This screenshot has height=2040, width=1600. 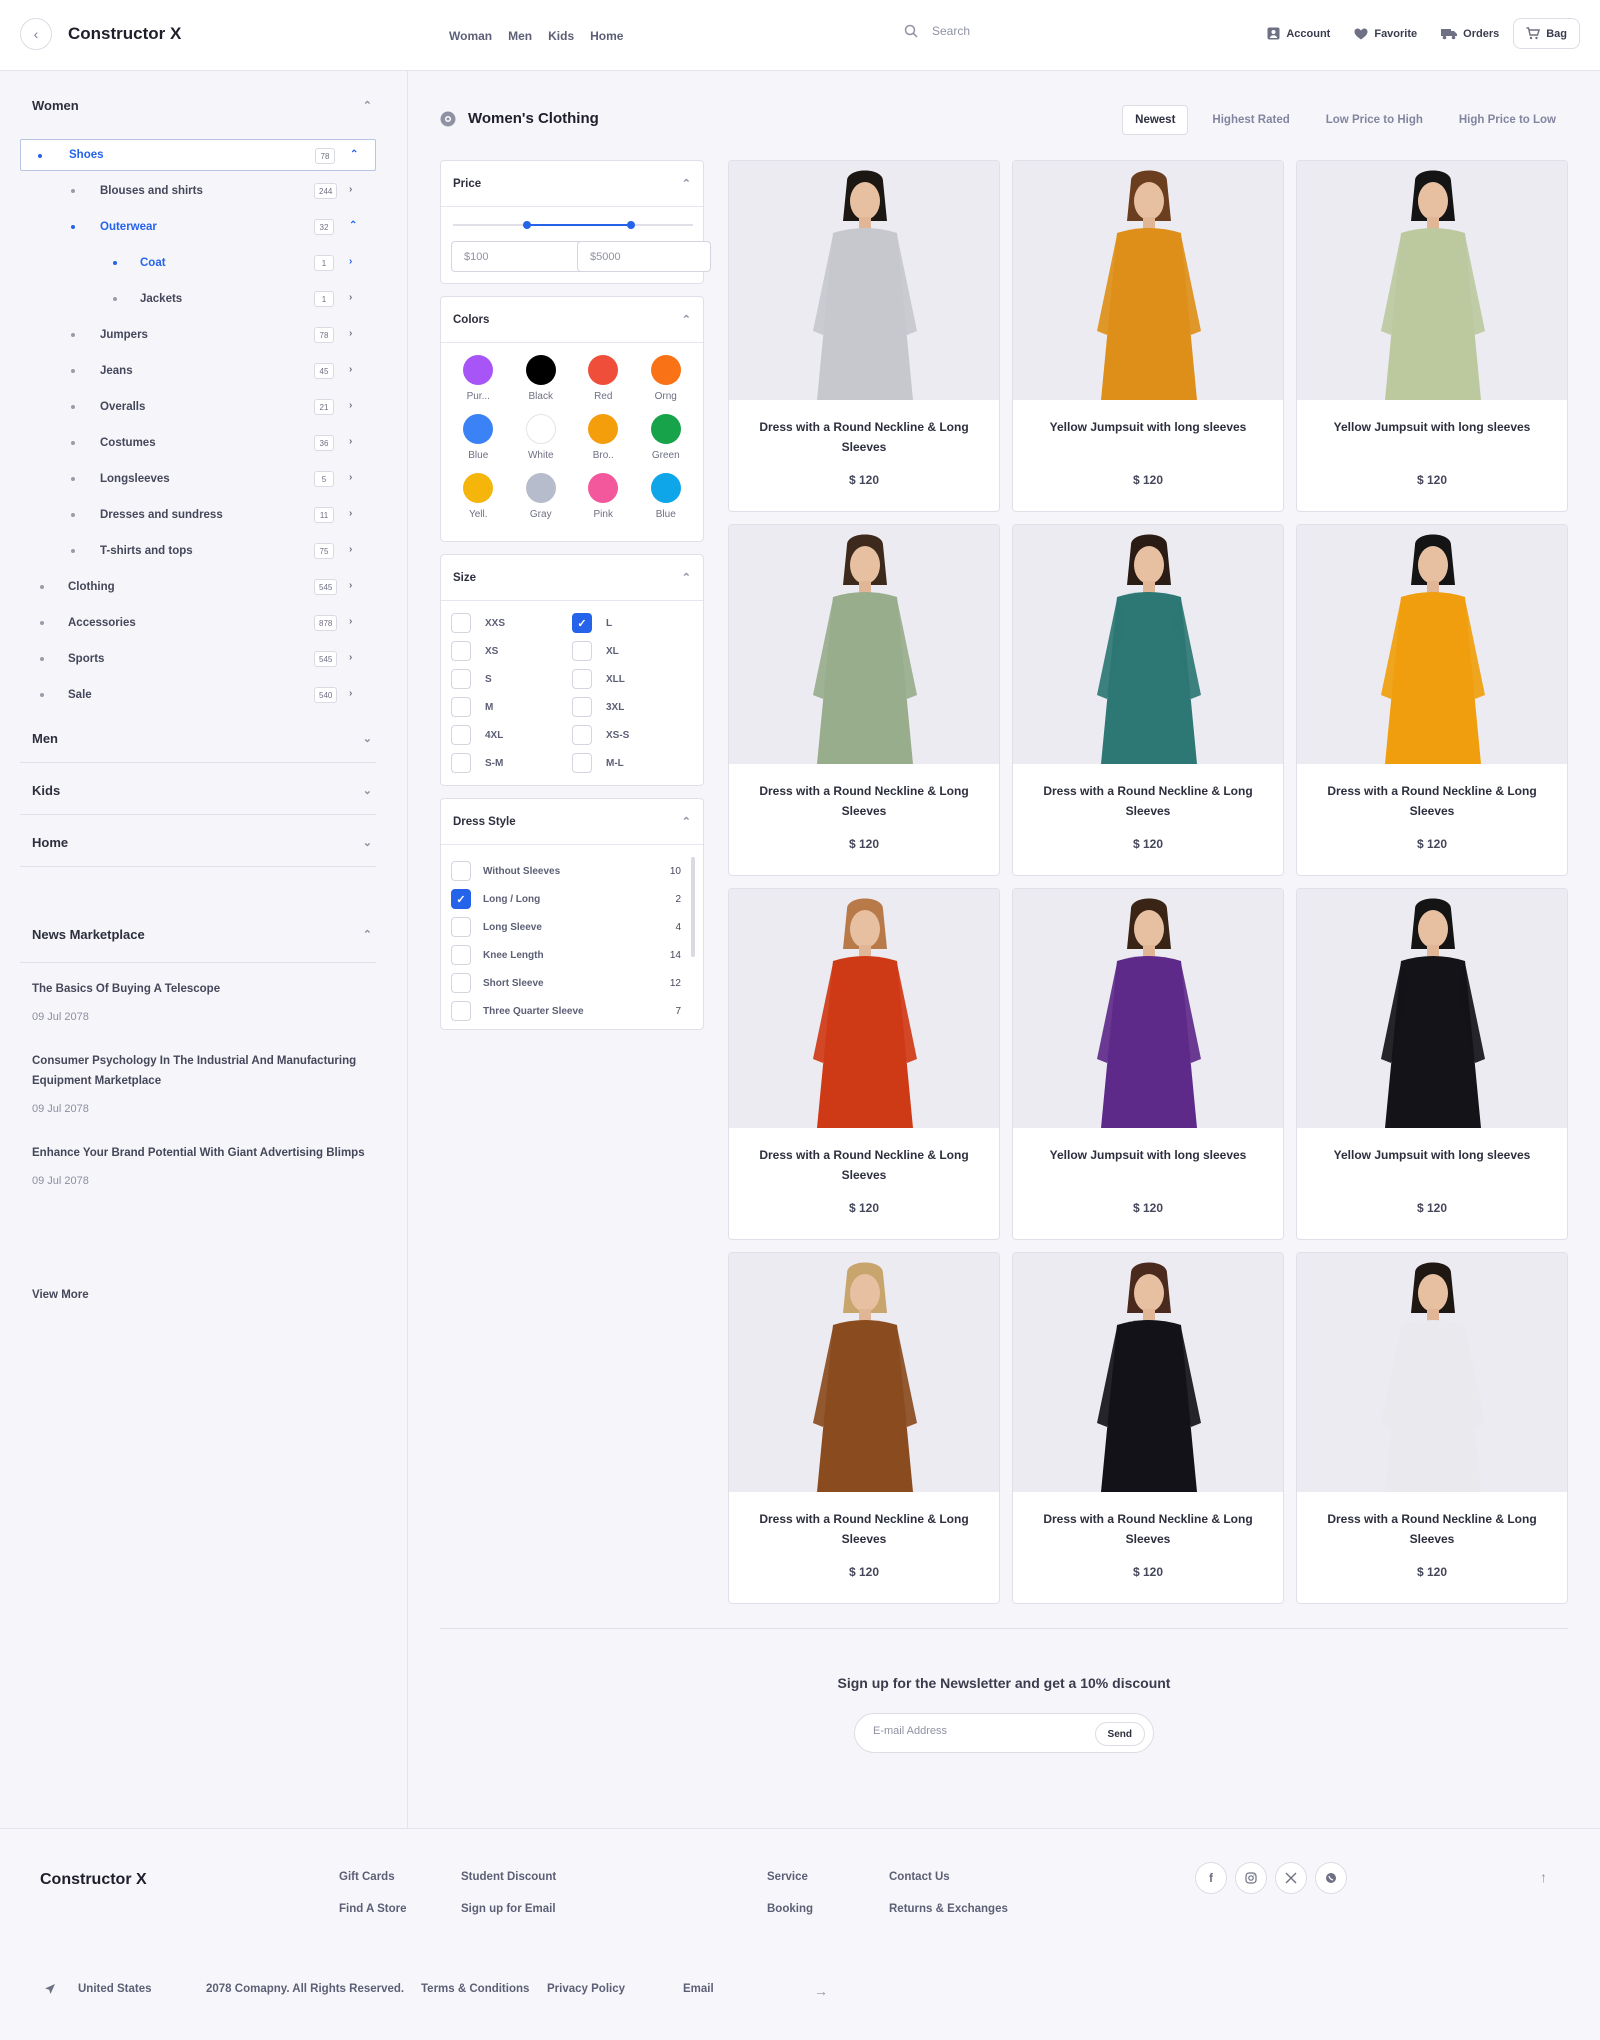 What do you see at coordinates (572, 578) in the screenshot?
I see `size-filter-header: Size ⌃` at bounding box center [572, 578].